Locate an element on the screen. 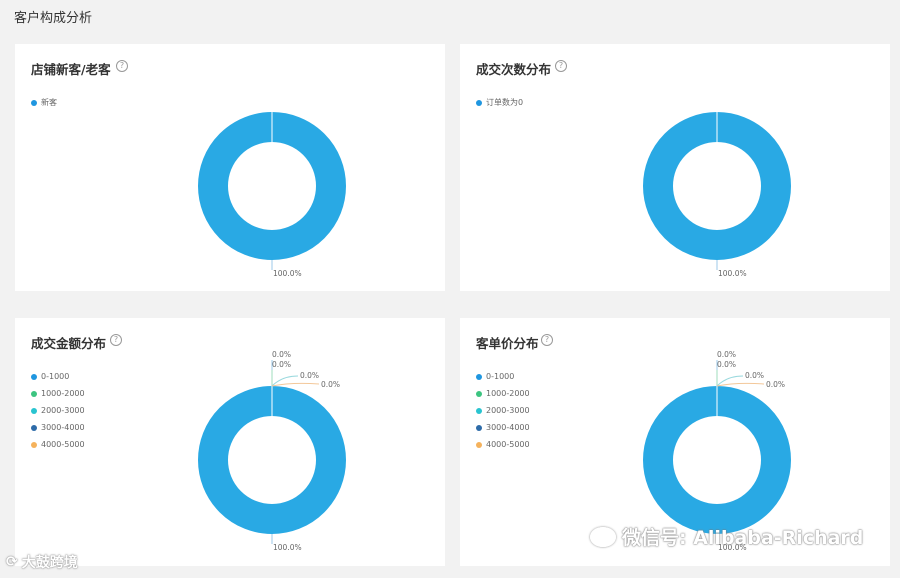 The width and height of the screenshot is (900, 578). watermark-left-text: 大鼓跨境 is located at coordinates (49, 563).